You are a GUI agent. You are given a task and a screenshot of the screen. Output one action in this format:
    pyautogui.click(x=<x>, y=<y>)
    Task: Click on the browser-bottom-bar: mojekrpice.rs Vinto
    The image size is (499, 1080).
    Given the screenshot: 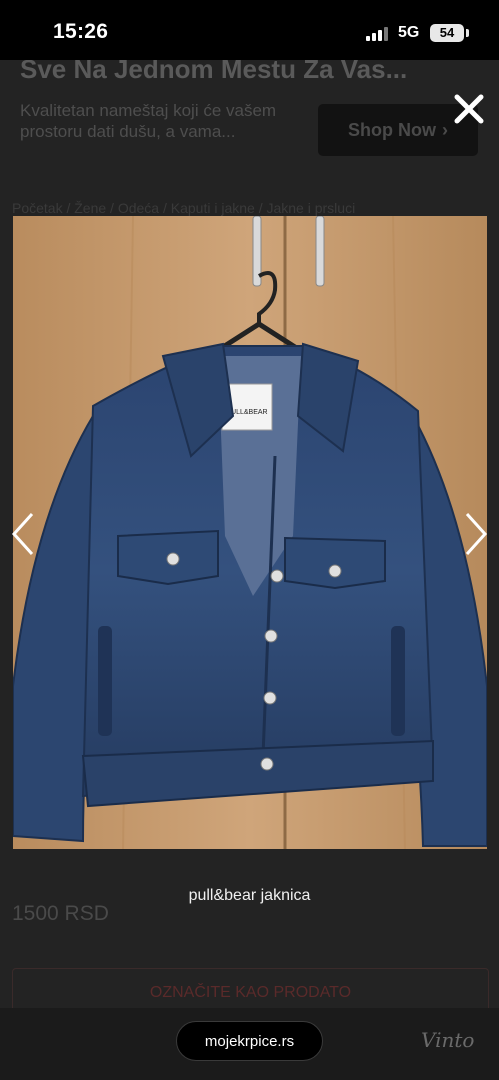 What is the action you would take?
    pyautogui.click(x=249, y=1044)
    